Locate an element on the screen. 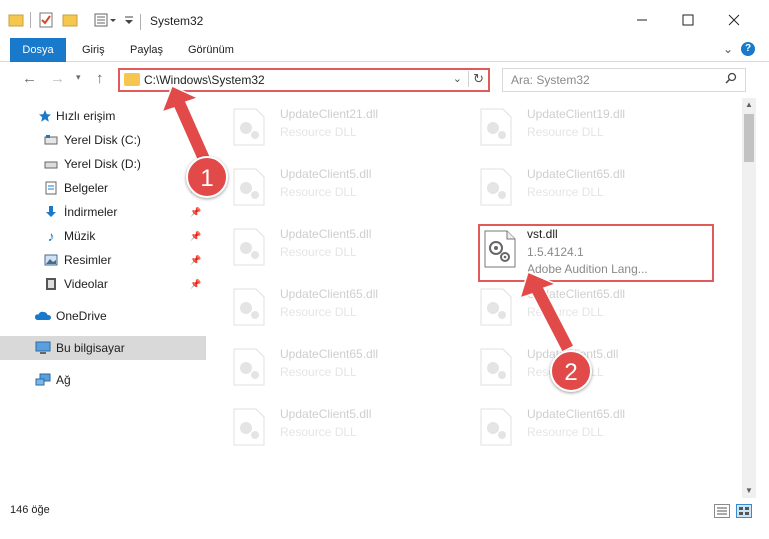  sidebar-item-local-disk-d: Yerel Disk (D:) is located at coordinates (103, 164).